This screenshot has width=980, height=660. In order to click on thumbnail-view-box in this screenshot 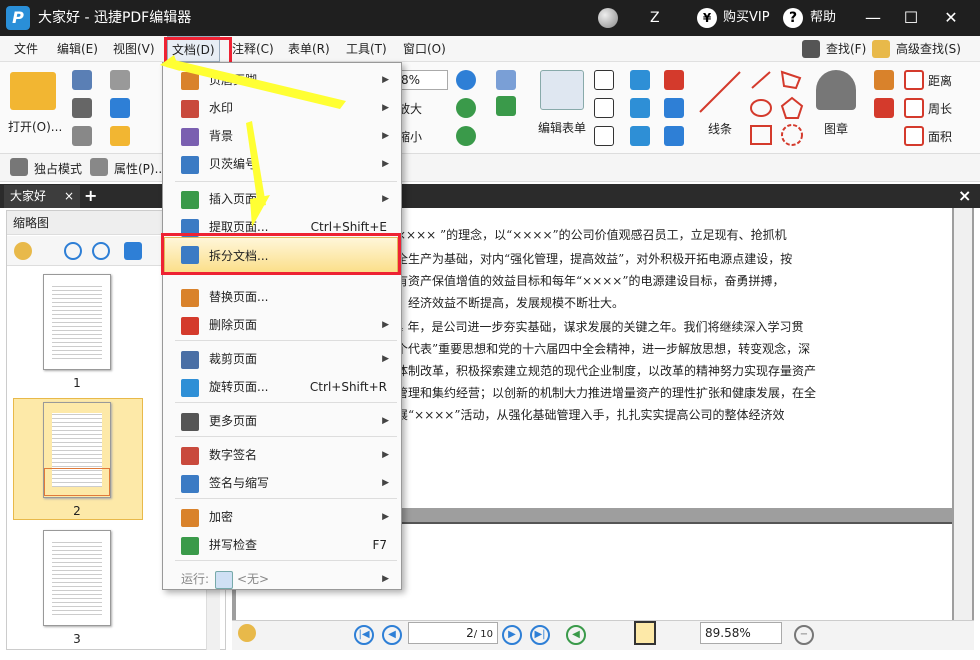, I will do `click(77, 482)`.